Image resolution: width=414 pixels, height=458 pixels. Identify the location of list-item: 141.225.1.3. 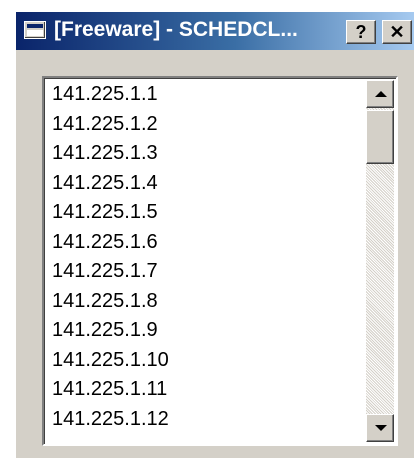
(205, 154).